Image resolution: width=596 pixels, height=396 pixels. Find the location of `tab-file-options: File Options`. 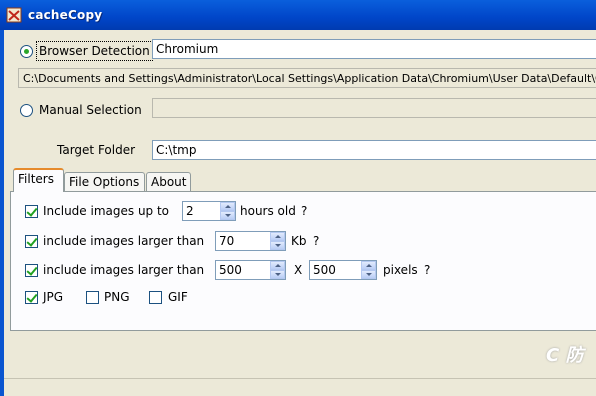

tab-file-options: File Options is located at coordinates (104, 182).